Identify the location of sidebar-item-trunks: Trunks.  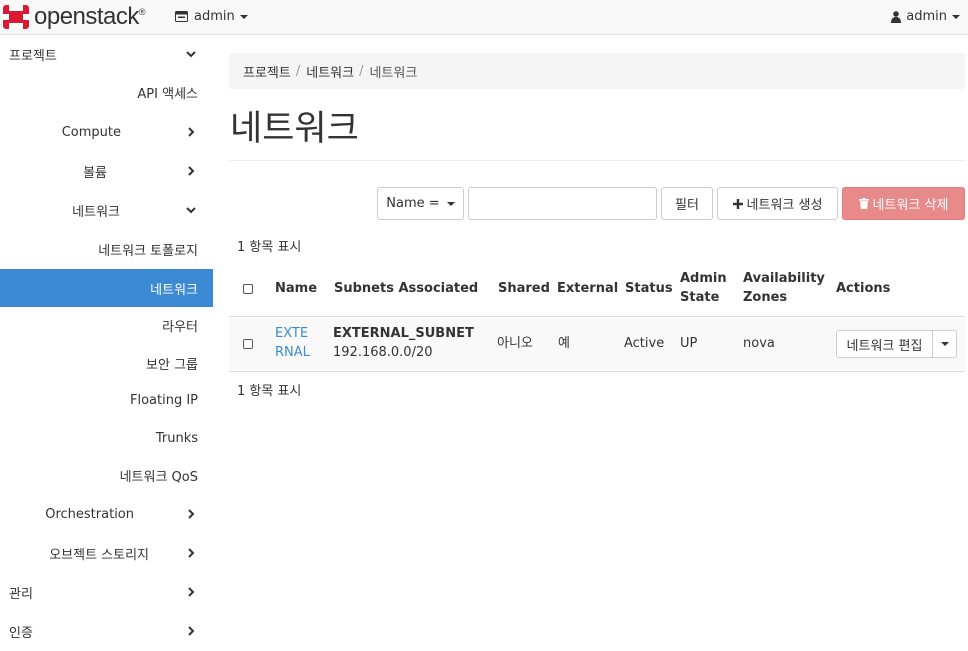
(106, 438).